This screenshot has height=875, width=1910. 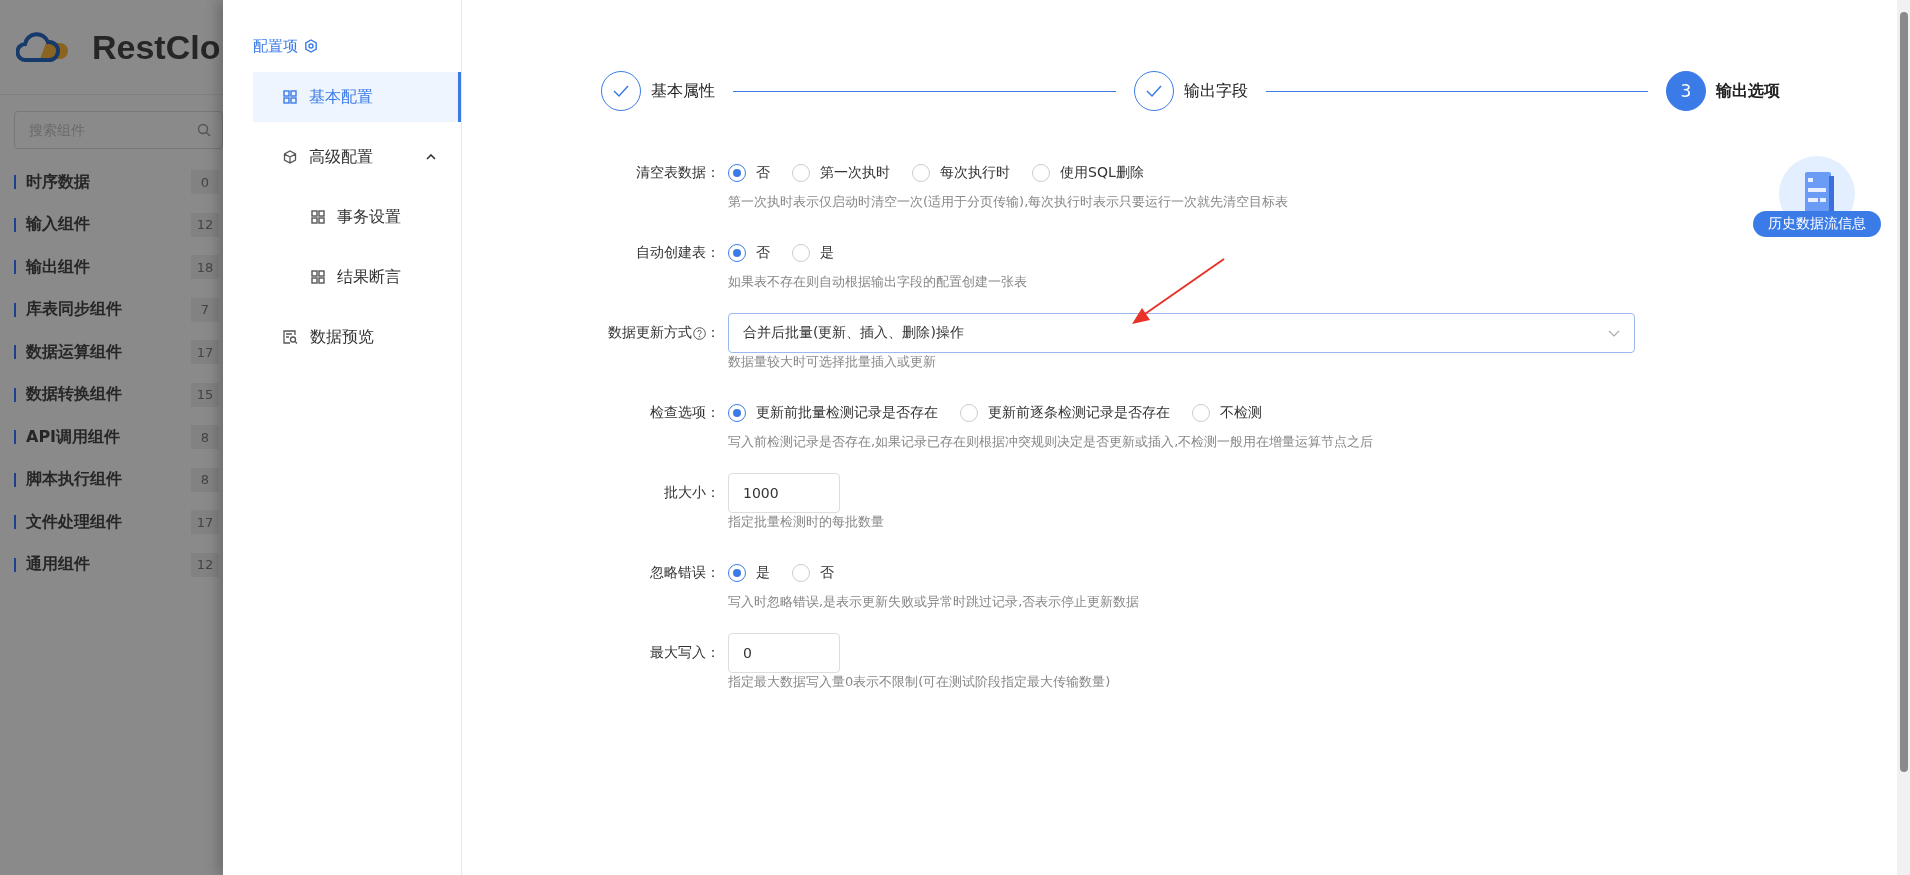 I want to click on radio-label: 第一次执时, so click(x=855, y=173).